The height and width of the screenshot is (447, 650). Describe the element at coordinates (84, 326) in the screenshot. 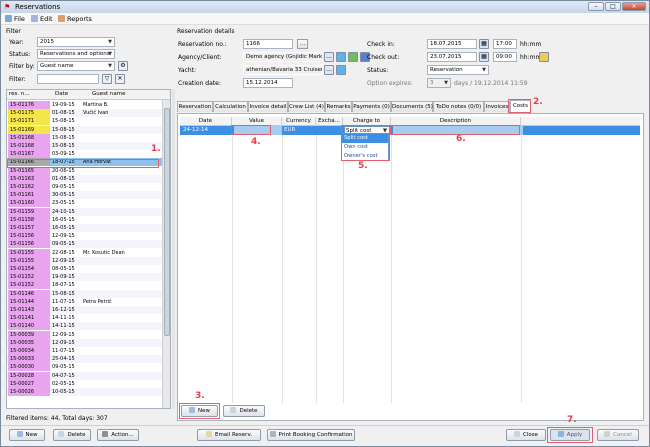

I see `table-row: 15-01140 14-11-15` at that location.